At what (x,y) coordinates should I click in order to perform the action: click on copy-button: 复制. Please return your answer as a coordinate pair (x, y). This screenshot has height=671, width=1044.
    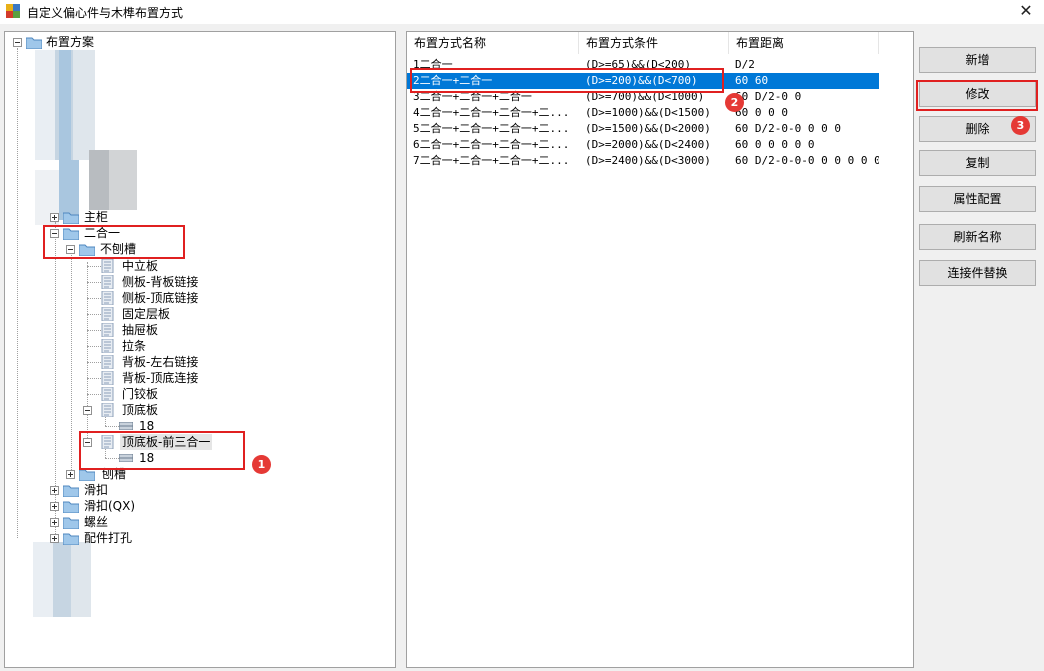
    Looking at the image, I should click on (977, 163).